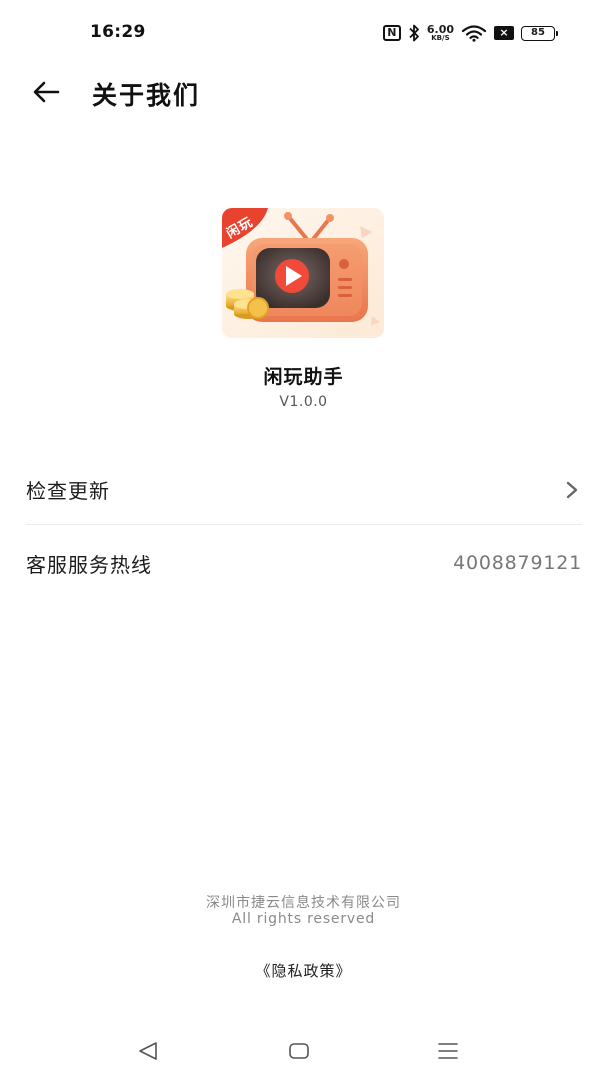 This screenshot has height=1080, width=607. I want to click on check-update-label: 检查更新, so click(68, 491).